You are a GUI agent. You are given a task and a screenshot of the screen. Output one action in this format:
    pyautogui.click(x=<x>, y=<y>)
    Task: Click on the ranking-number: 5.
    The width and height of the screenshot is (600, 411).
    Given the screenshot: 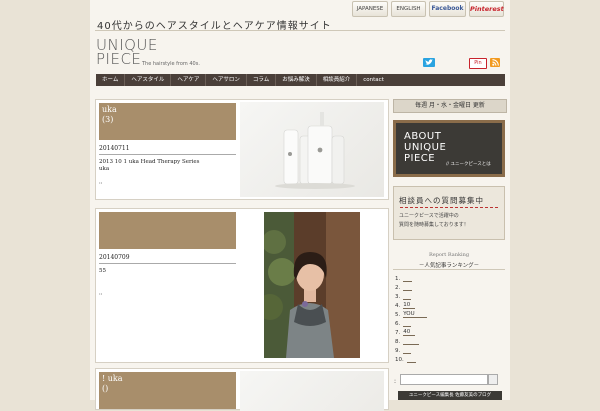 What is the action you would take?
    pyautogui.click(x=398, y=315)
    